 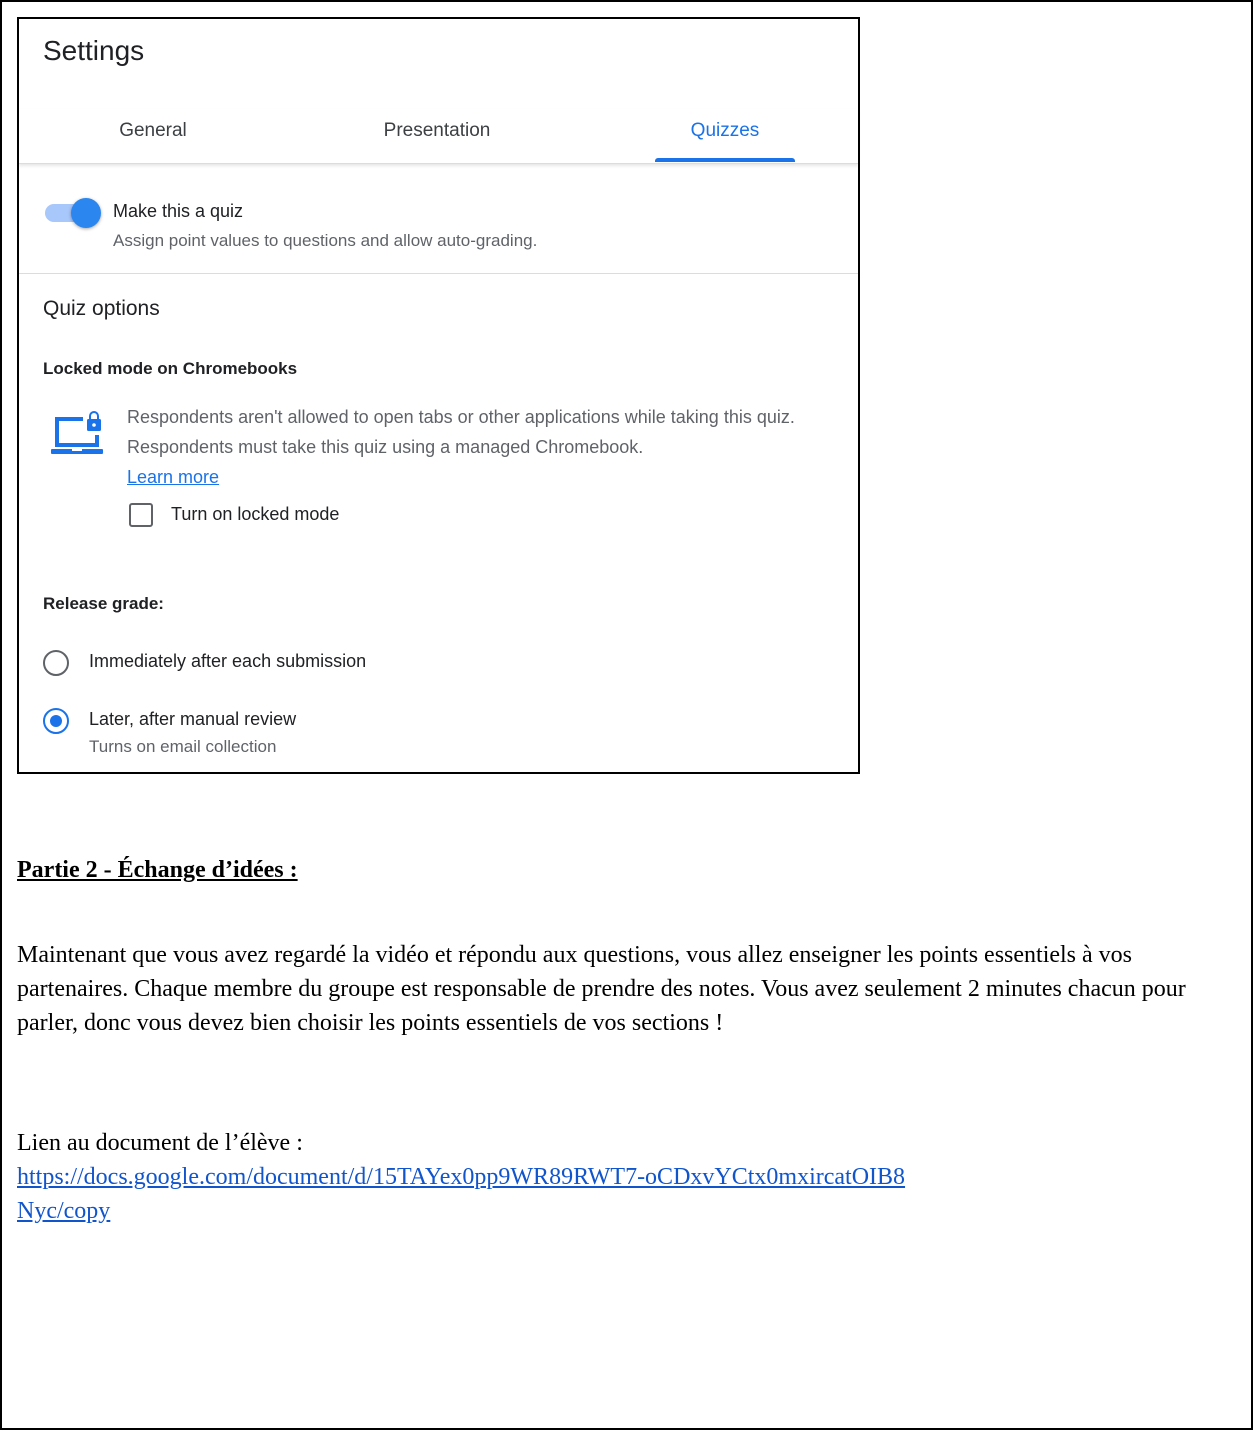 What do you see at coordinates (157, 870) in the screenshot?
I see `part-heading: Partie 2 - Échange d’idées :` at bounding box center [157, 870].